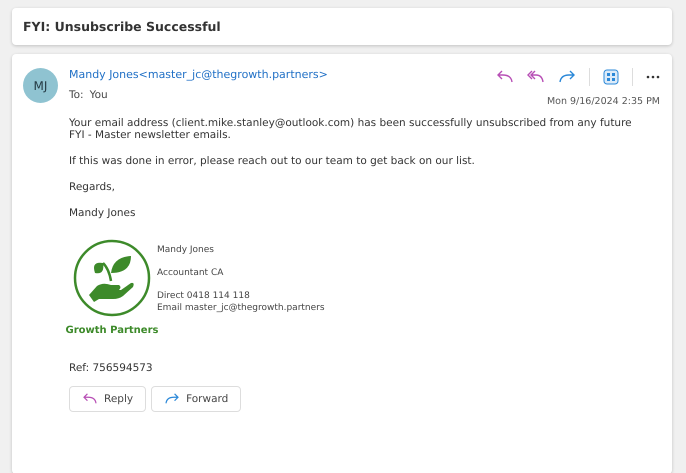  I want to click on signature-title: Accountant CA, so click(190, 273).